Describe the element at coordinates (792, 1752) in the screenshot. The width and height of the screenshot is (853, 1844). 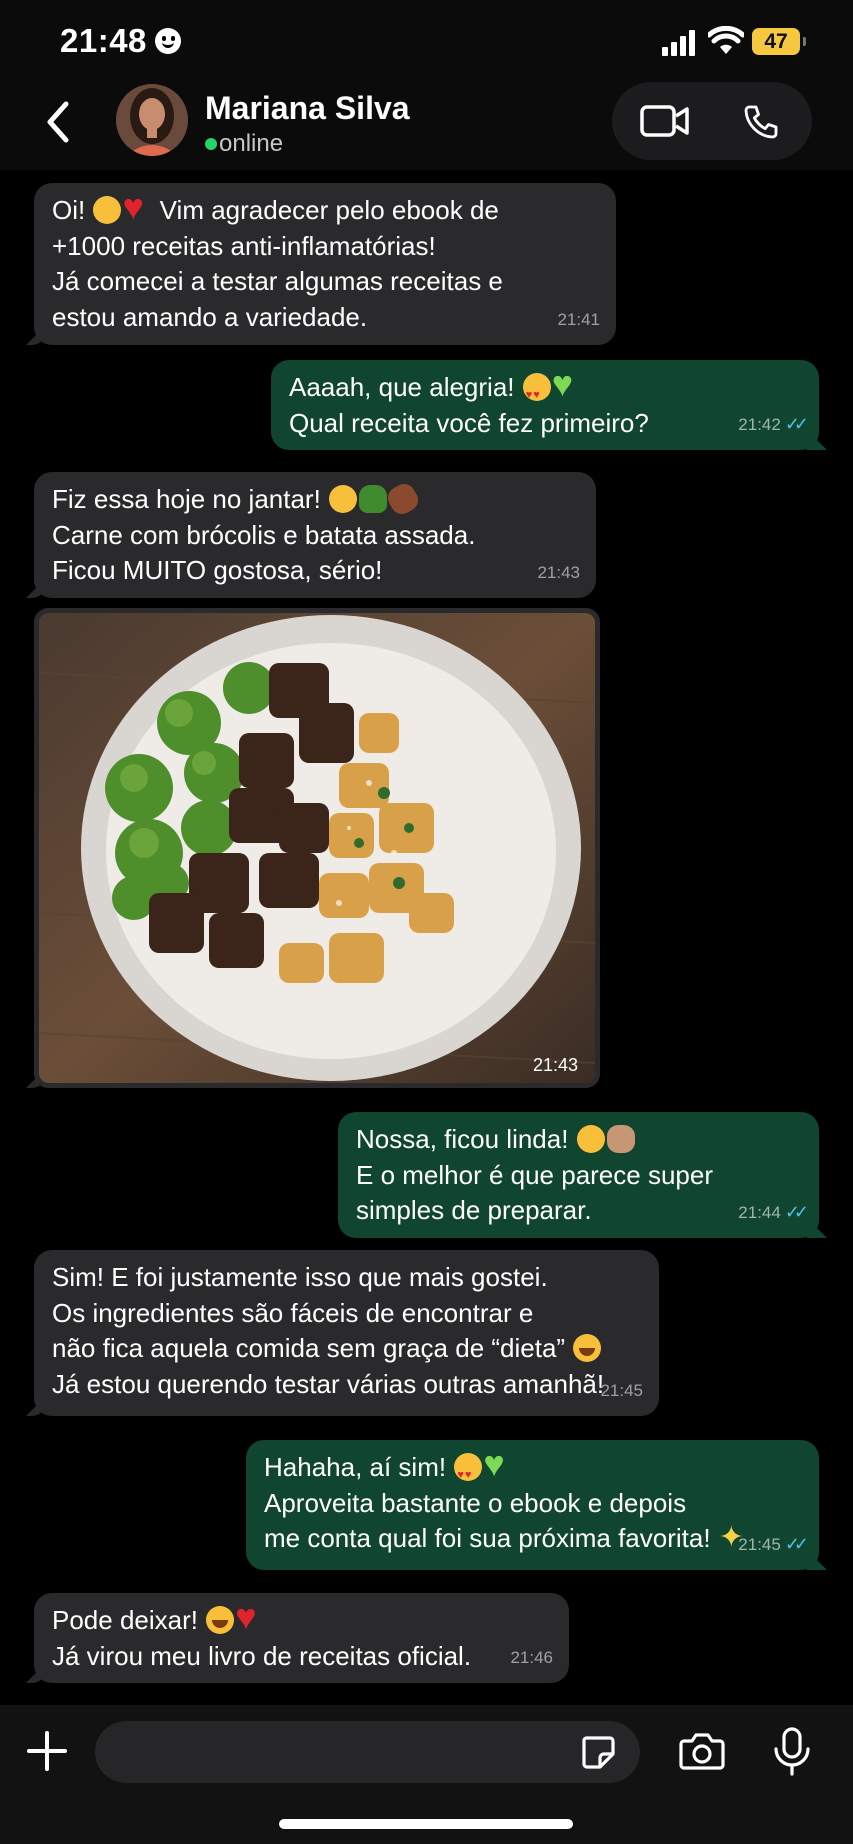
I see `microphone-icon` at that location.